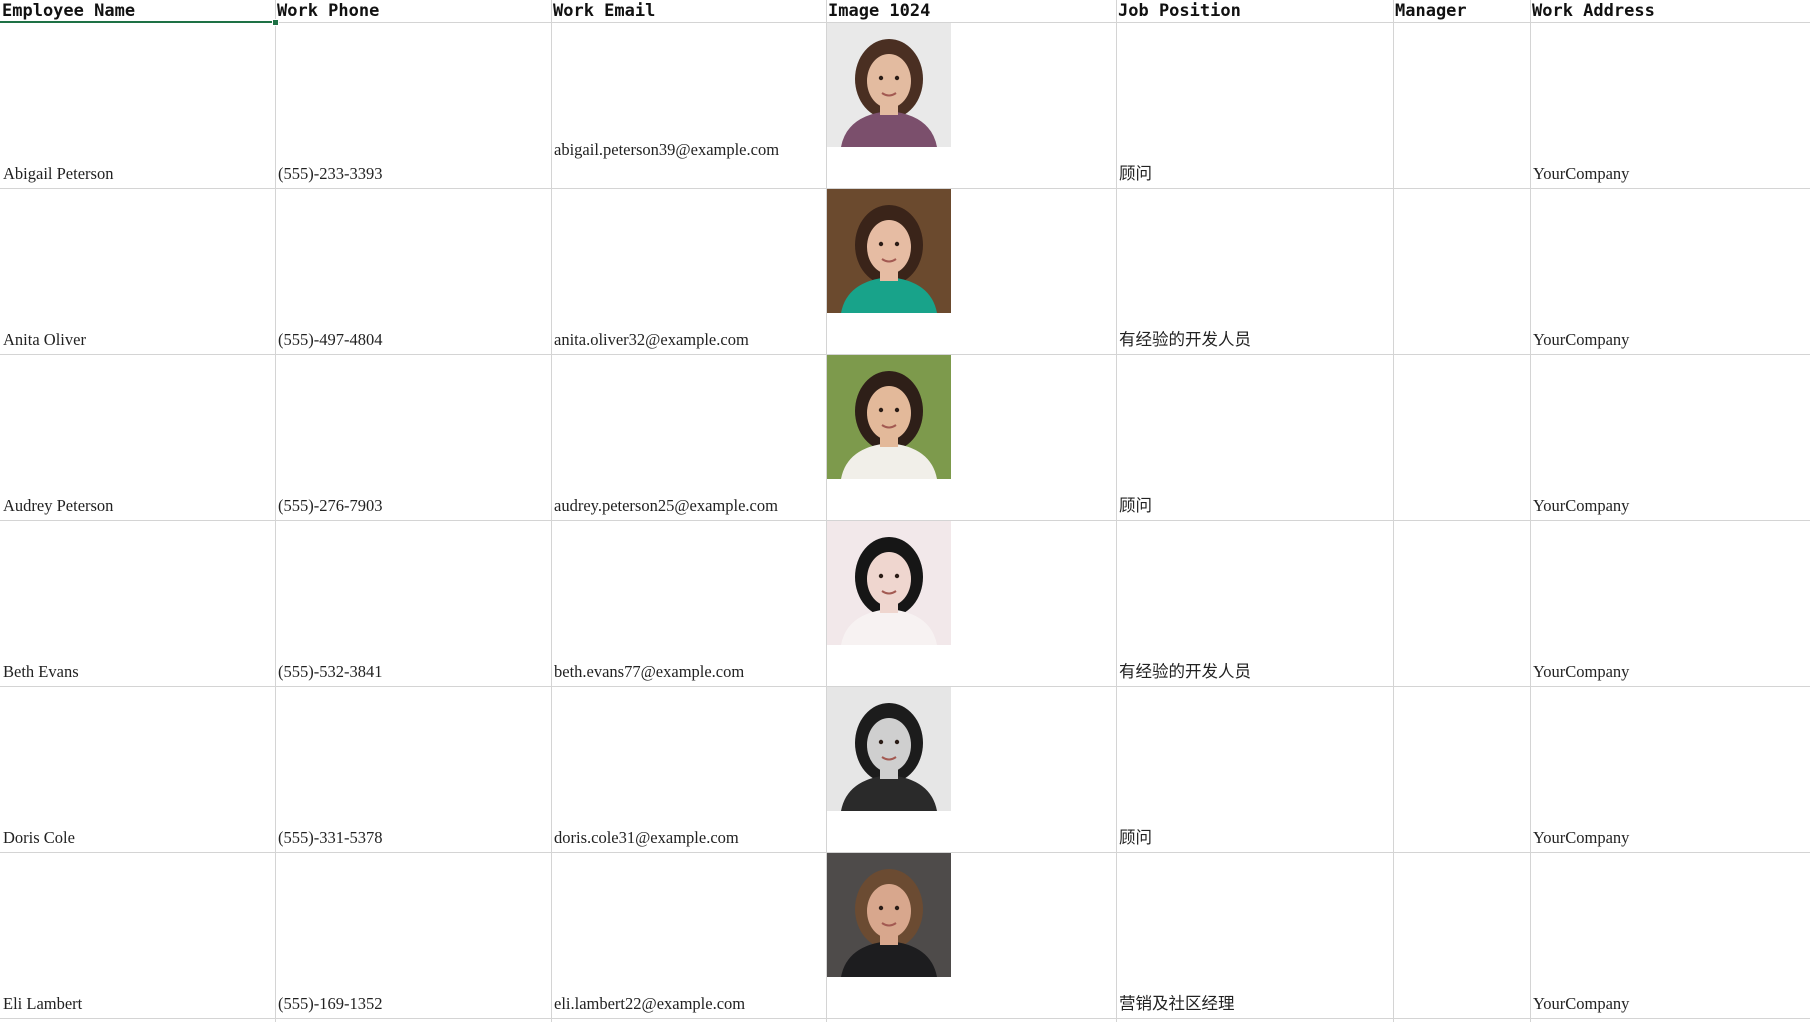 The image size is (1810, 1022). Describe the element at coordinates (137, 838) in the screenshot. I see `cell-employee-name: Doris Cole` at that location.